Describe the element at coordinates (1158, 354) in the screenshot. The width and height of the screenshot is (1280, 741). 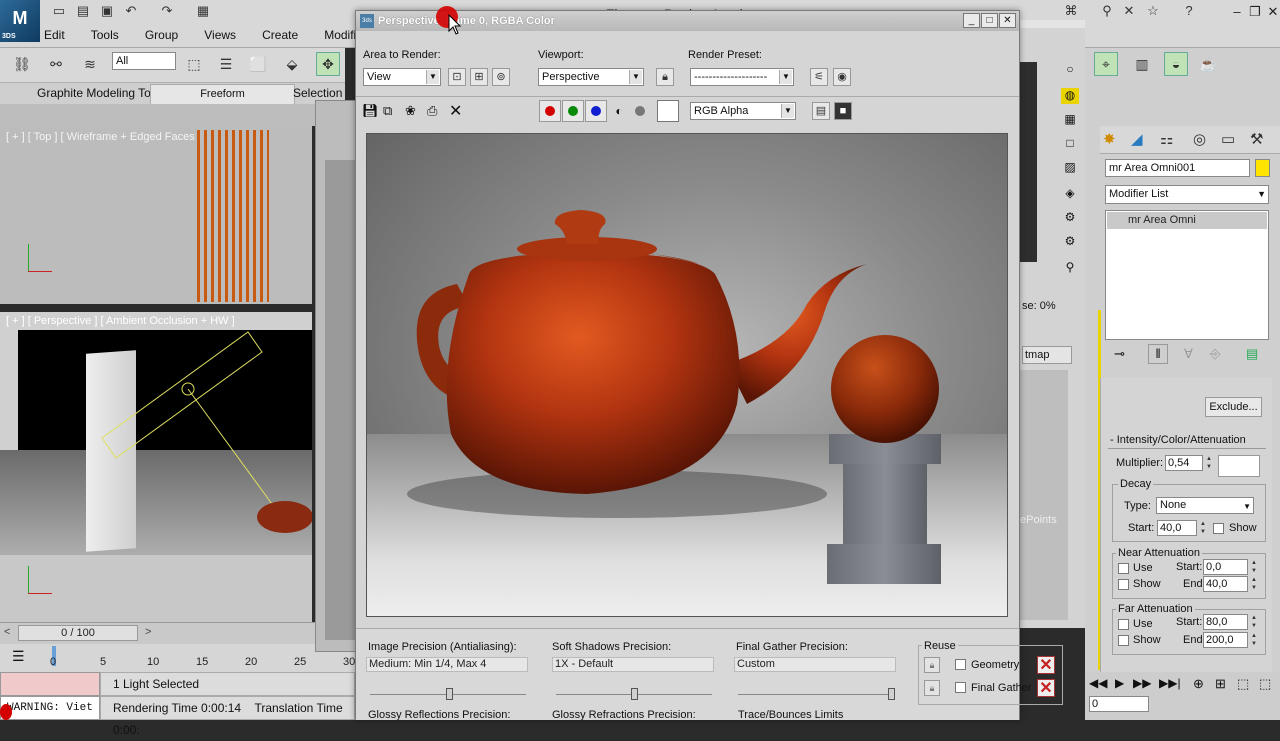
I see `show-end-result-icon: ‖` at that location.